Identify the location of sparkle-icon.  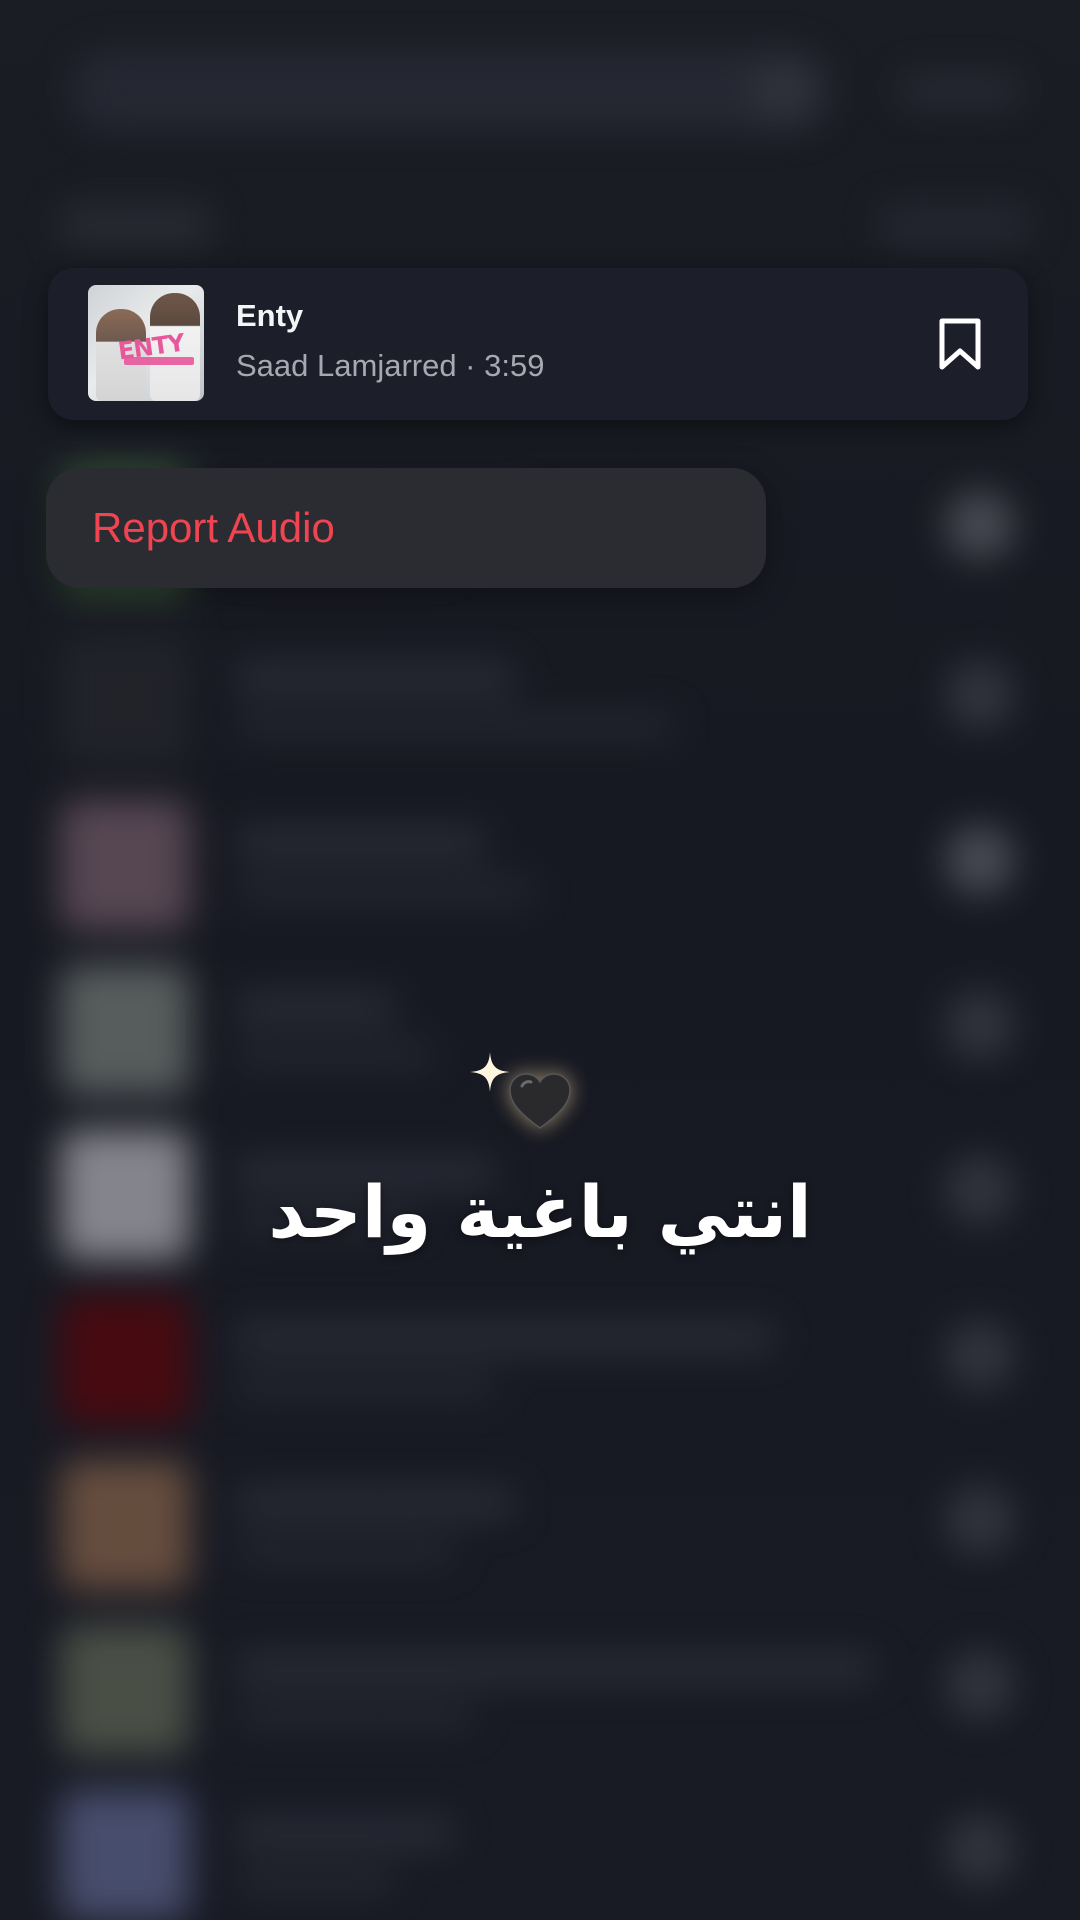
(490, 1072).